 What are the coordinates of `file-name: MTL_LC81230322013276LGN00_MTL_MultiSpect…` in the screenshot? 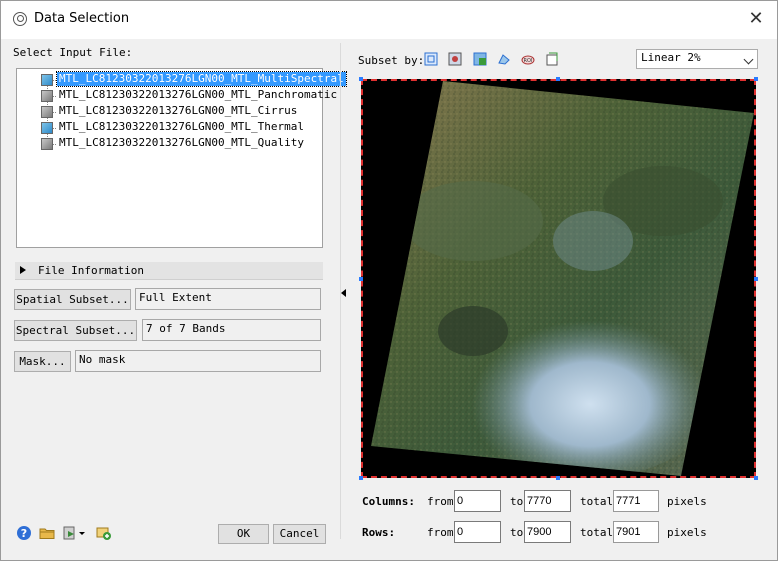 It's located at (201, 79).